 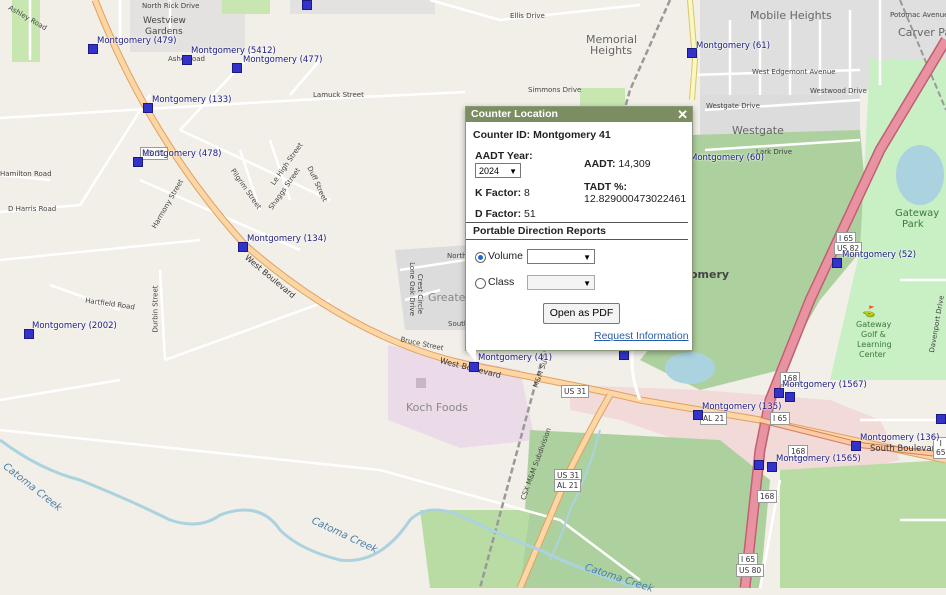 I want to click on label-westgate-drive: Westgate Drive, so click(x=733, y=106).